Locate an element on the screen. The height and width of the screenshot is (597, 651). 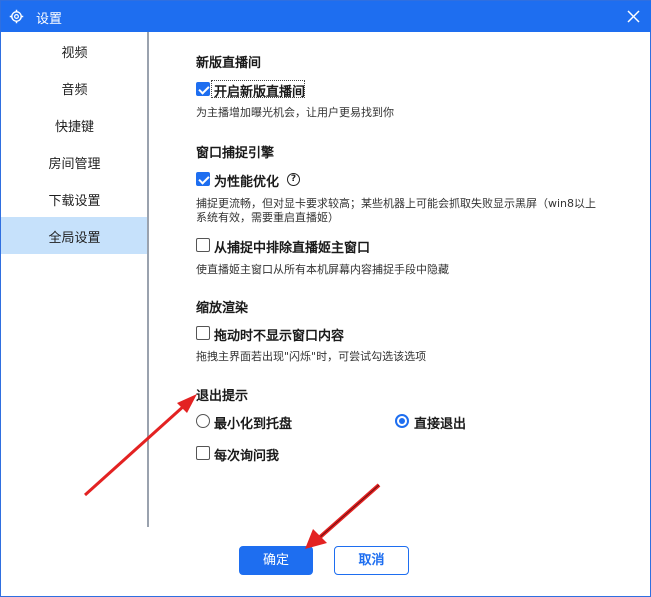
sidebar-item-audio: 音频 is located at coordinates (74, 87).